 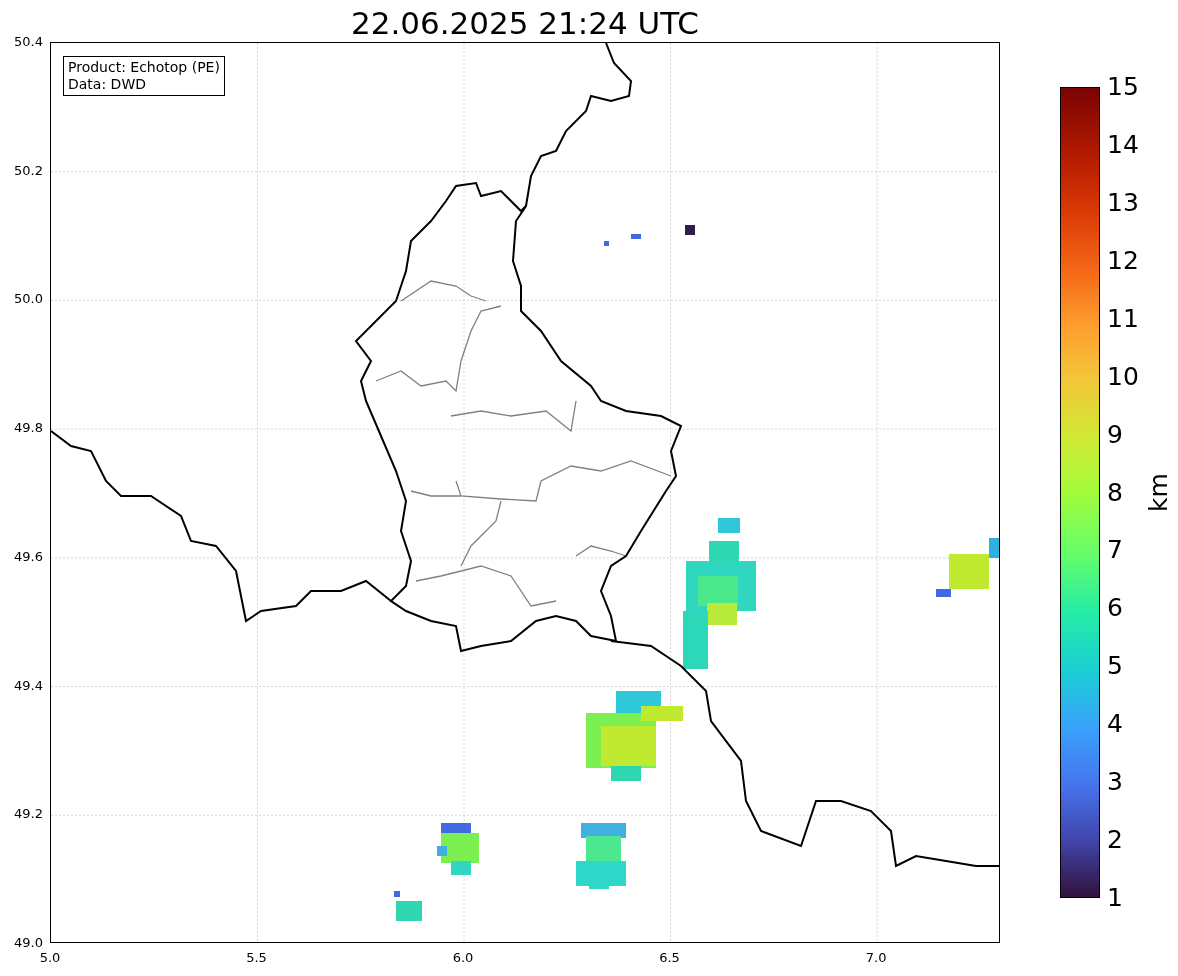 What do you see at coordinates (28, 556) in the screenshot?
I see `y-tick-label: 49.6` at bounding box center [28, 556].